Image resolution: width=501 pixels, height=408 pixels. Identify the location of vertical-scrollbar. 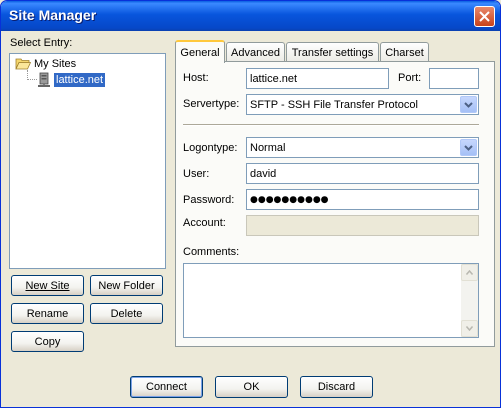
(469, 300).